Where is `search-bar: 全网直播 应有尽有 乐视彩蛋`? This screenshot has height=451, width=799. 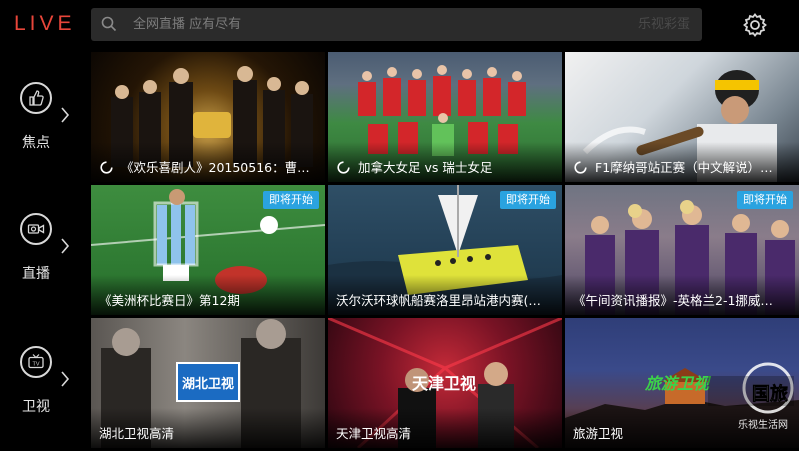 search-bar: 全网直播 应有尽有 乐视彩蛋 is located at coordinates (396, 24).